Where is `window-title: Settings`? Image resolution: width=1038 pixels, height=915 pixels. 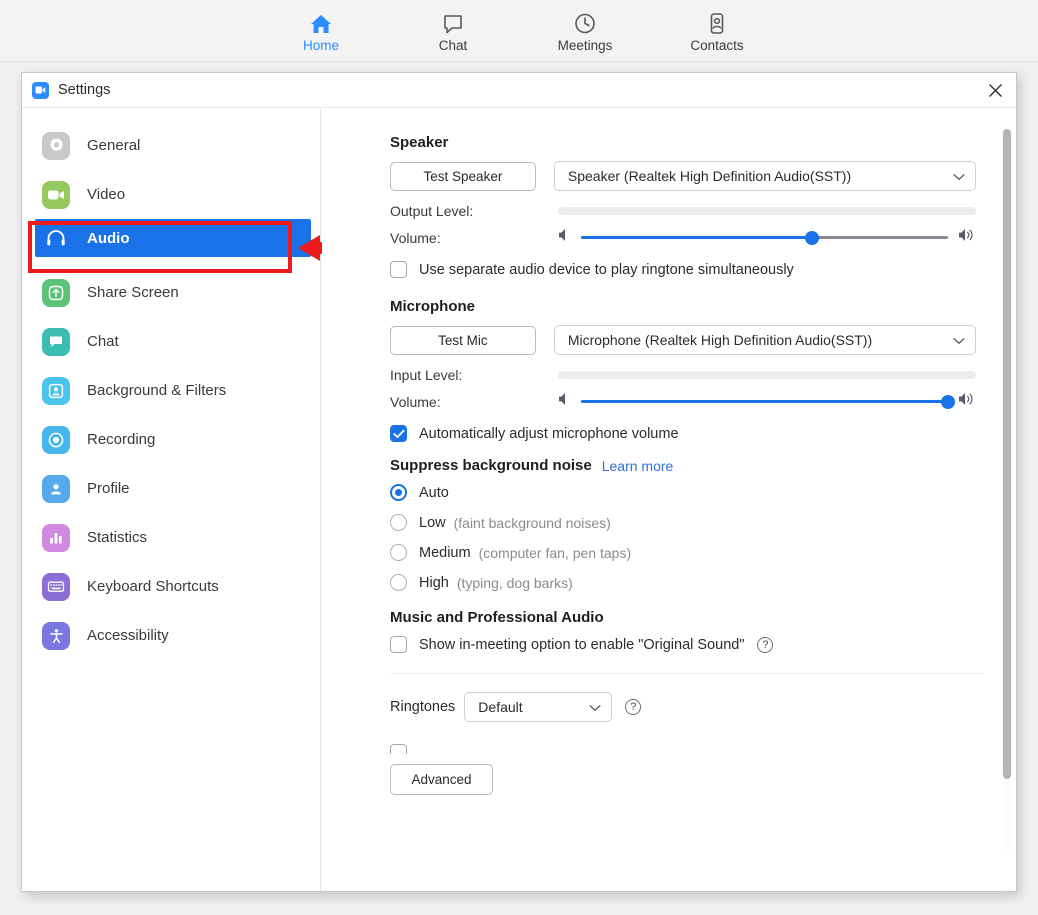 window-title: Settings is located at coordinates (84, 90).